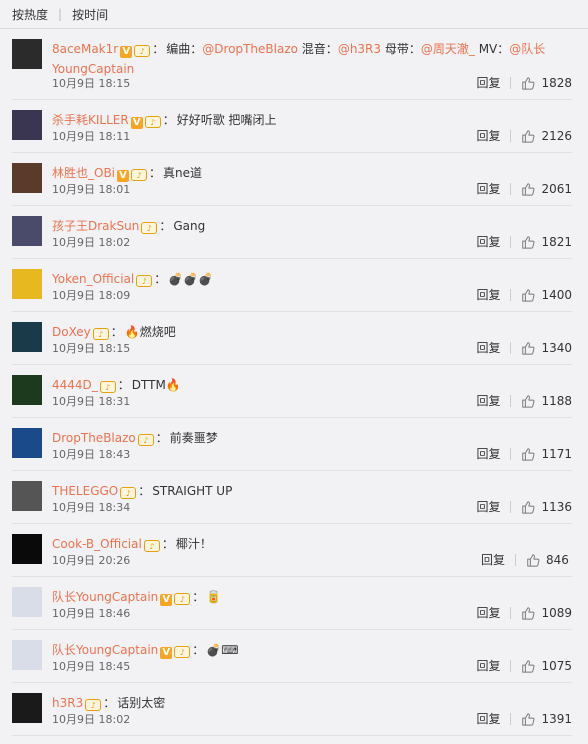  Describe the element at coordinates (192, 491) in the screenshot. I see `comment-text: STRAIGHT UP` at that location.